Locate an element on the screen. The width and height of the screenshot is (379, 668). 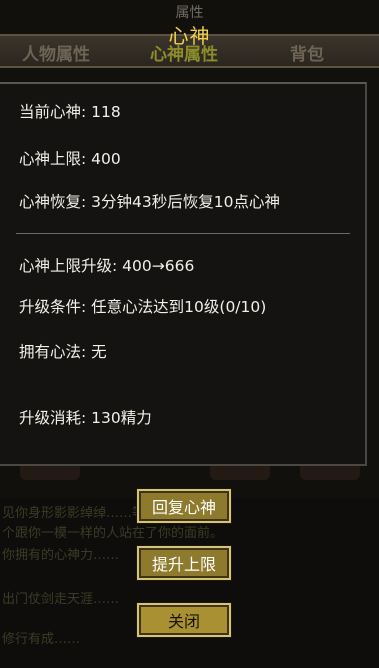
mind-cap-row: 心神上限: 400 is located at coordinates (70, 158).